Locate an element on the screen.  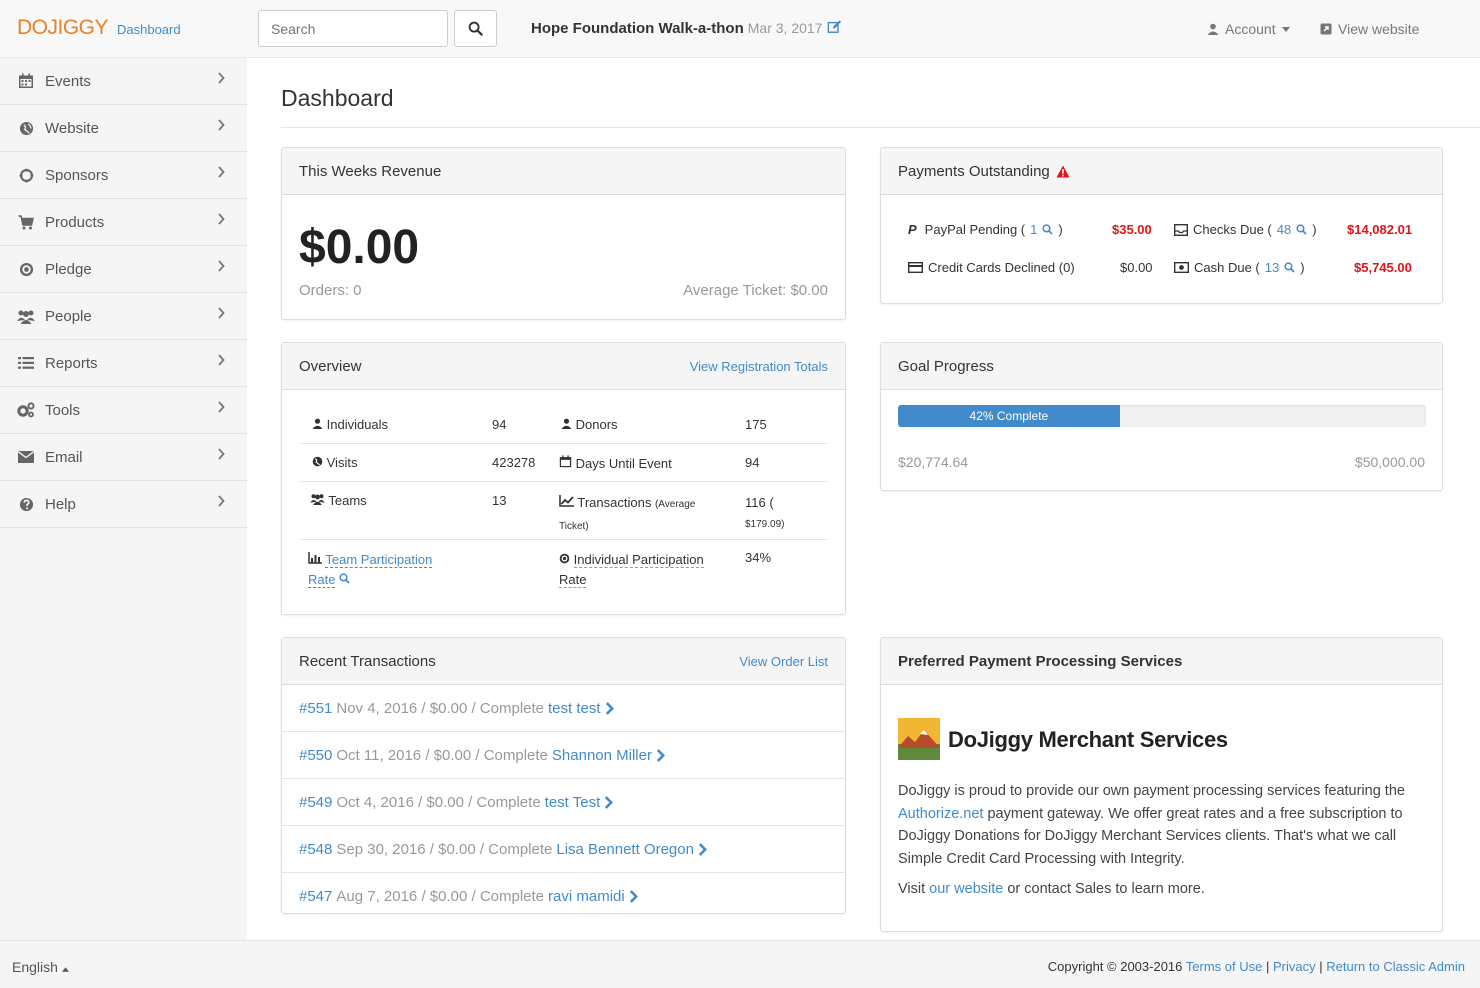
authorize-net-link: Authorize.net is located at coordinates (940, 814).